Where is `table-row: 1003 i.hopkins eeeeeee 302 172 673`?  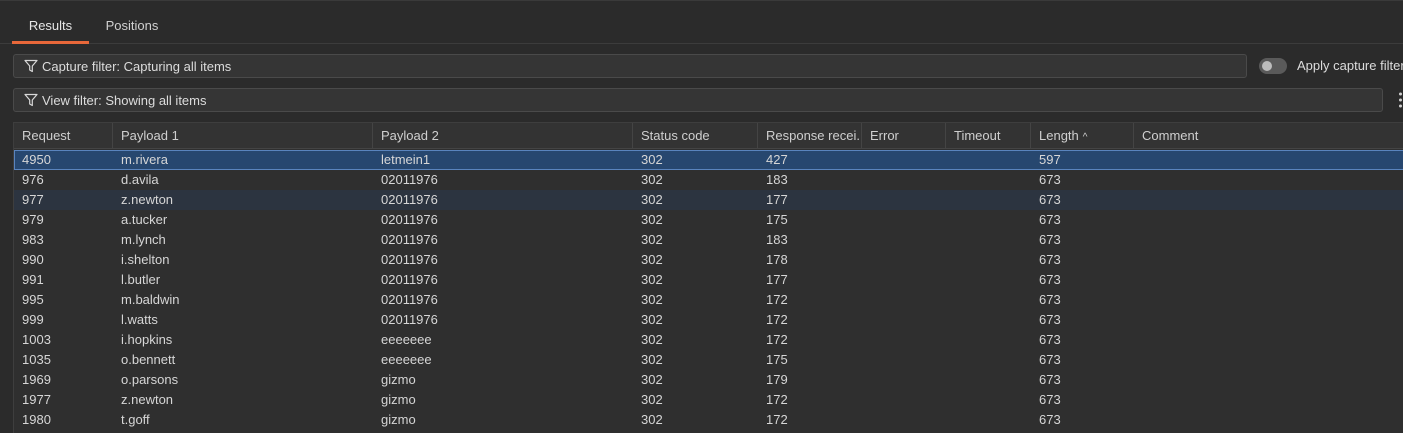
table-row: 1003 i.hopkins eeeeeee 302 172 673 is located at coordinates (708, 340).